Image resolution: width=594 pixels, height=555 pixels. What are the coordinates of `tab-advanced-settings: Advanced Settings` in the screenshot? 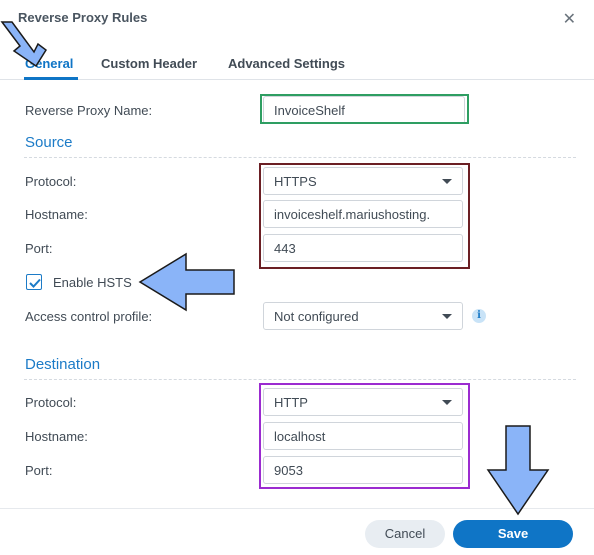 It's located at (286, 63).